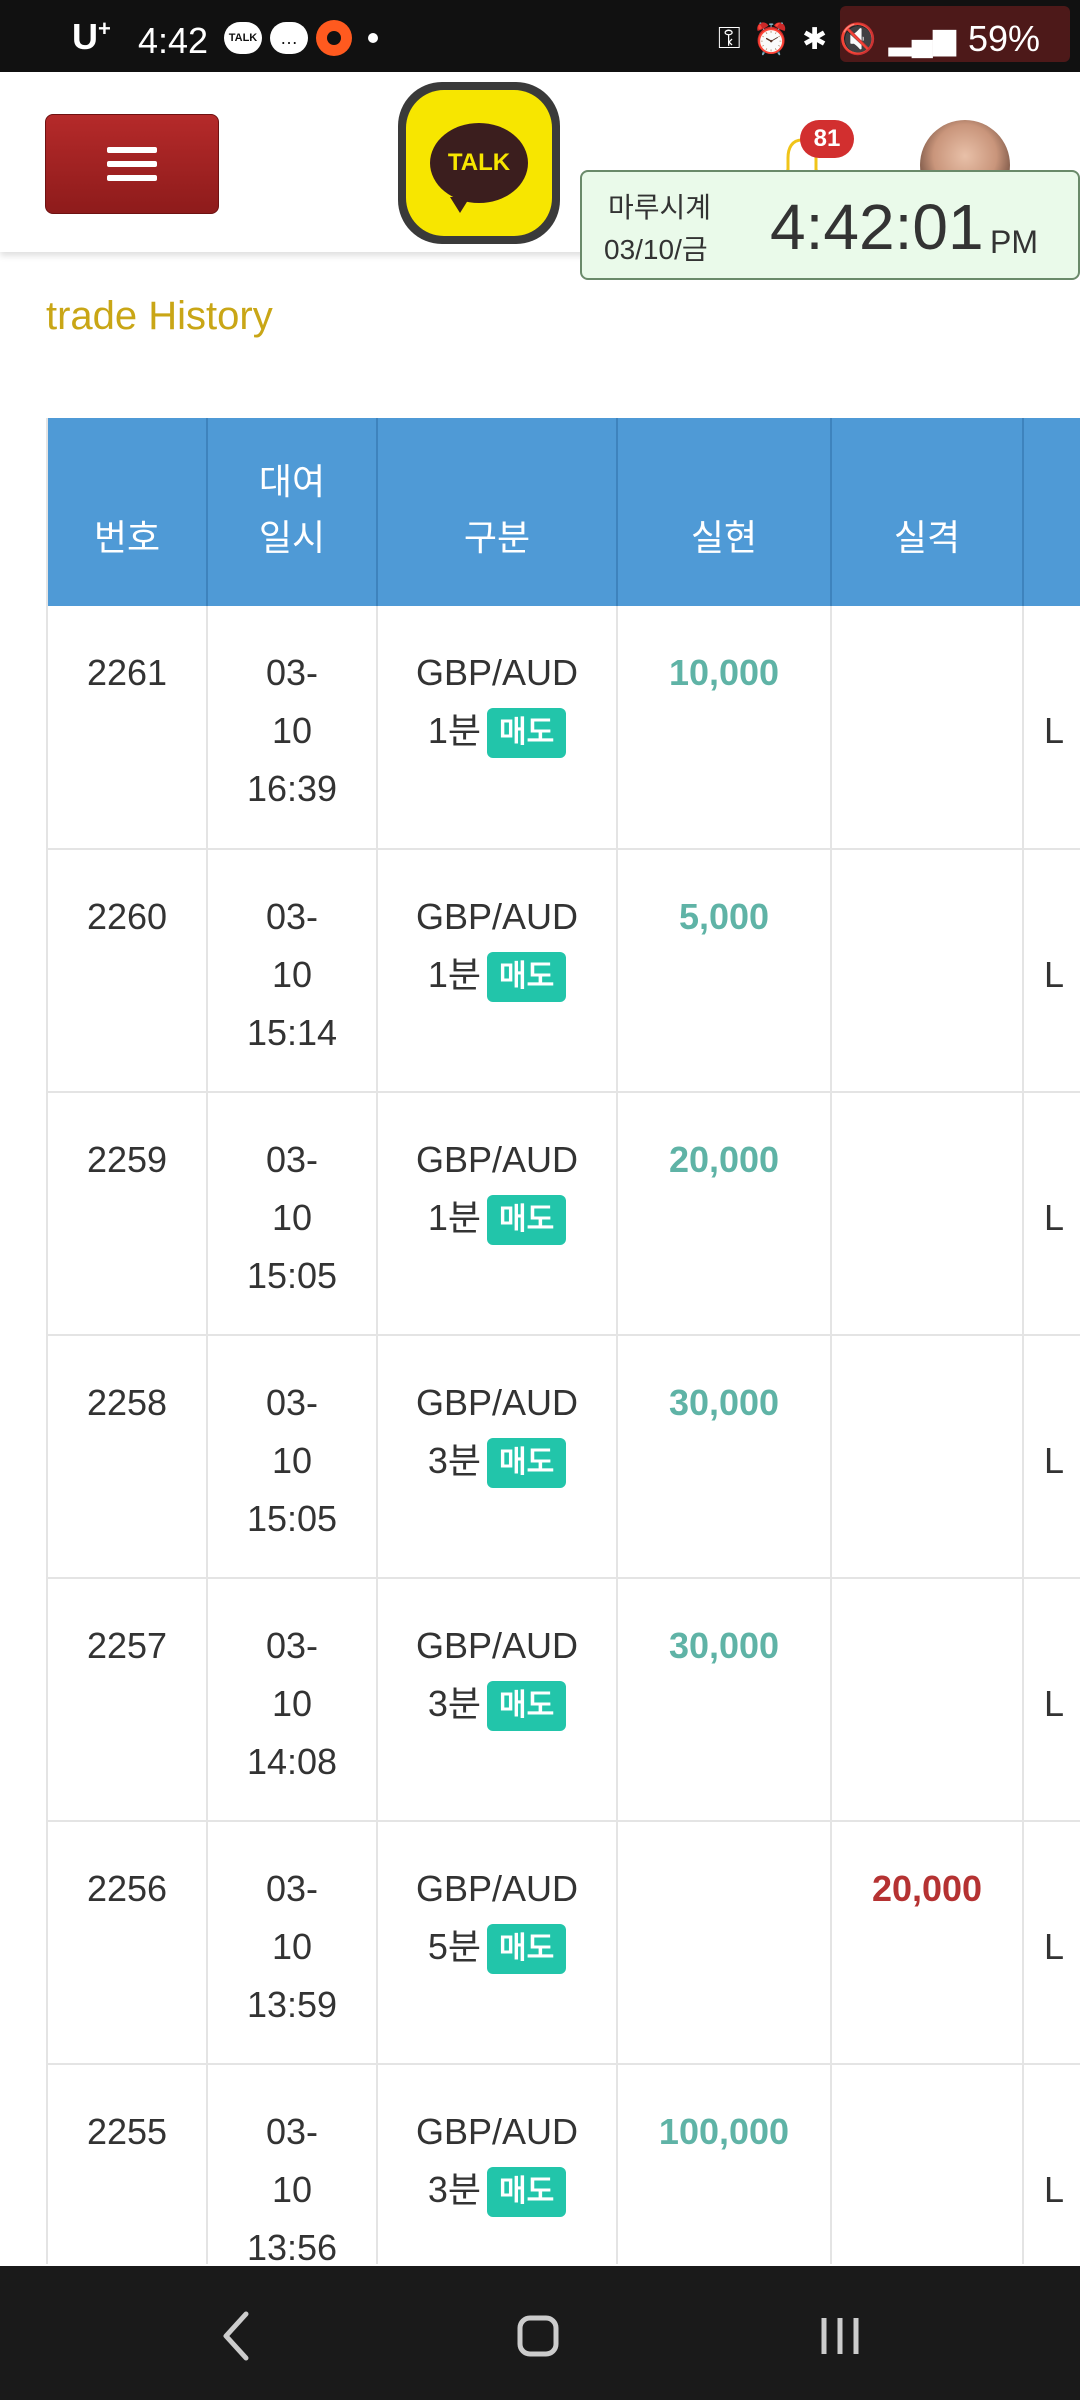 The height and width of the screenshot is (2400, 1080). What do you see at coordinates (334, 38) in the screenshot?
I see `app-notification-icon` at bounding box center [334, 38].